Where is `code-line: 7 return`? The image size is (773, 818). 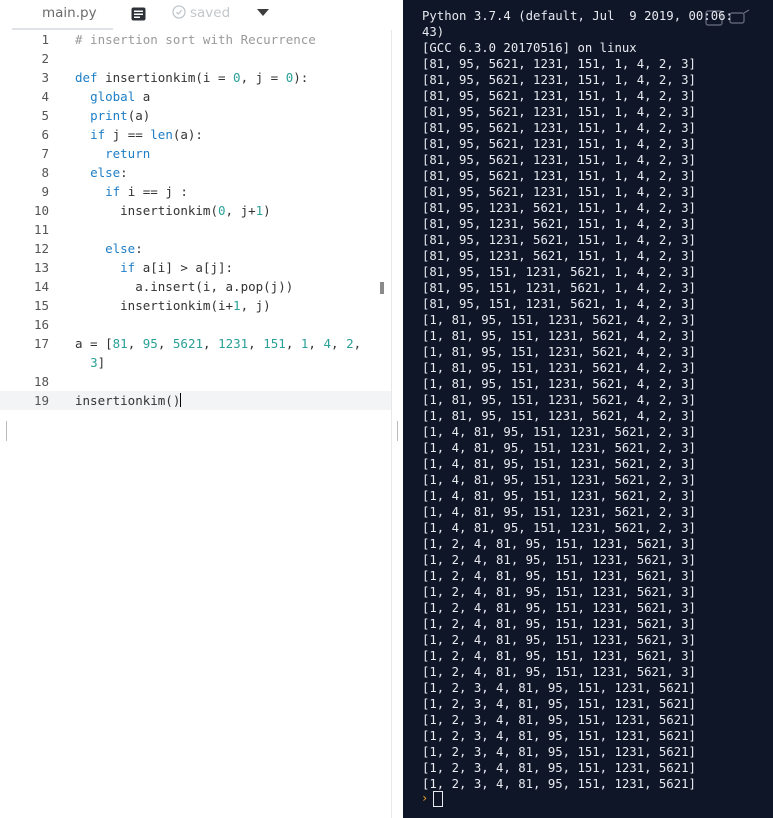 code-line: 7 return is located at coordinates (195, 153).